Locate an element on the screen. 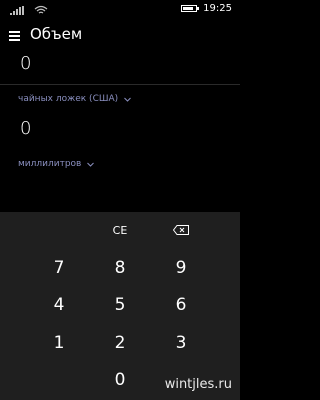 The height and width of the screenshot is (400, 320). input-unit-label: чайных ложек (США) is located at coordinates (68, 99).